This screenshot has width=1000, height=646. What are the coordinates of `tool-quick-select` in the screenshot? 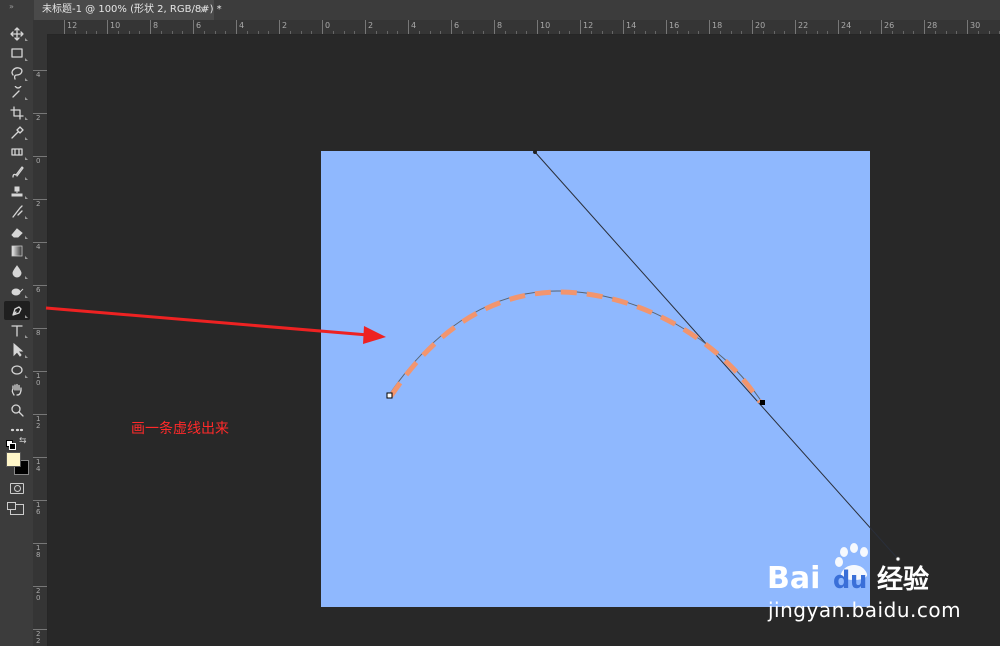 It's located at (17, 92).